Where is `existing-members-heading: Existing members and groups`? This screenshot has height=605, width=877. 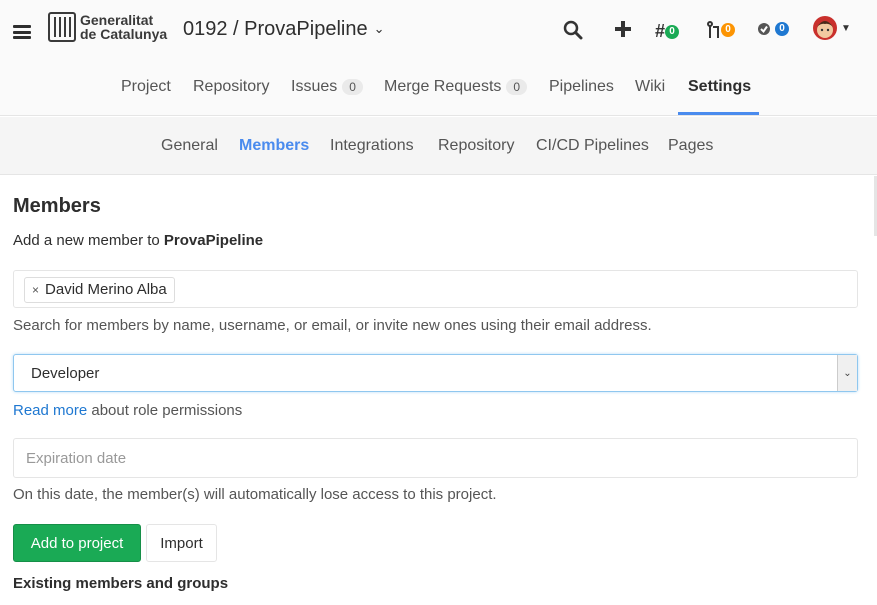 existing-members-heading: Existing members and groups is located at coordinates (121, 583).